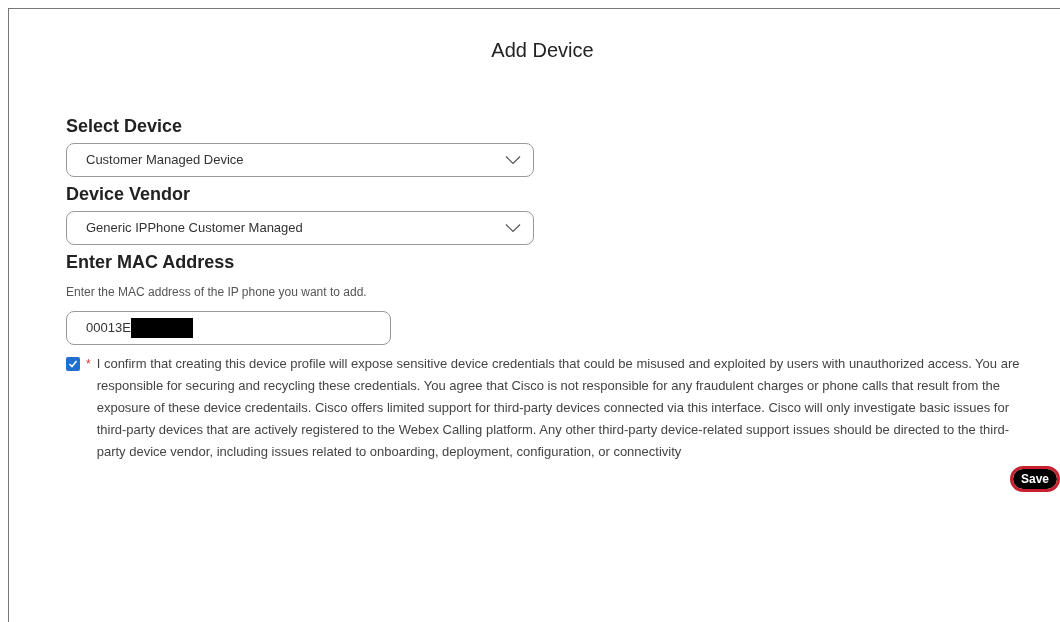 Image resolution: width=1060 pixels, height=622 pixels. Describe the element at coordinates (542, 50) in the screenshot. I see `dialog-title: Add Device` at that location.